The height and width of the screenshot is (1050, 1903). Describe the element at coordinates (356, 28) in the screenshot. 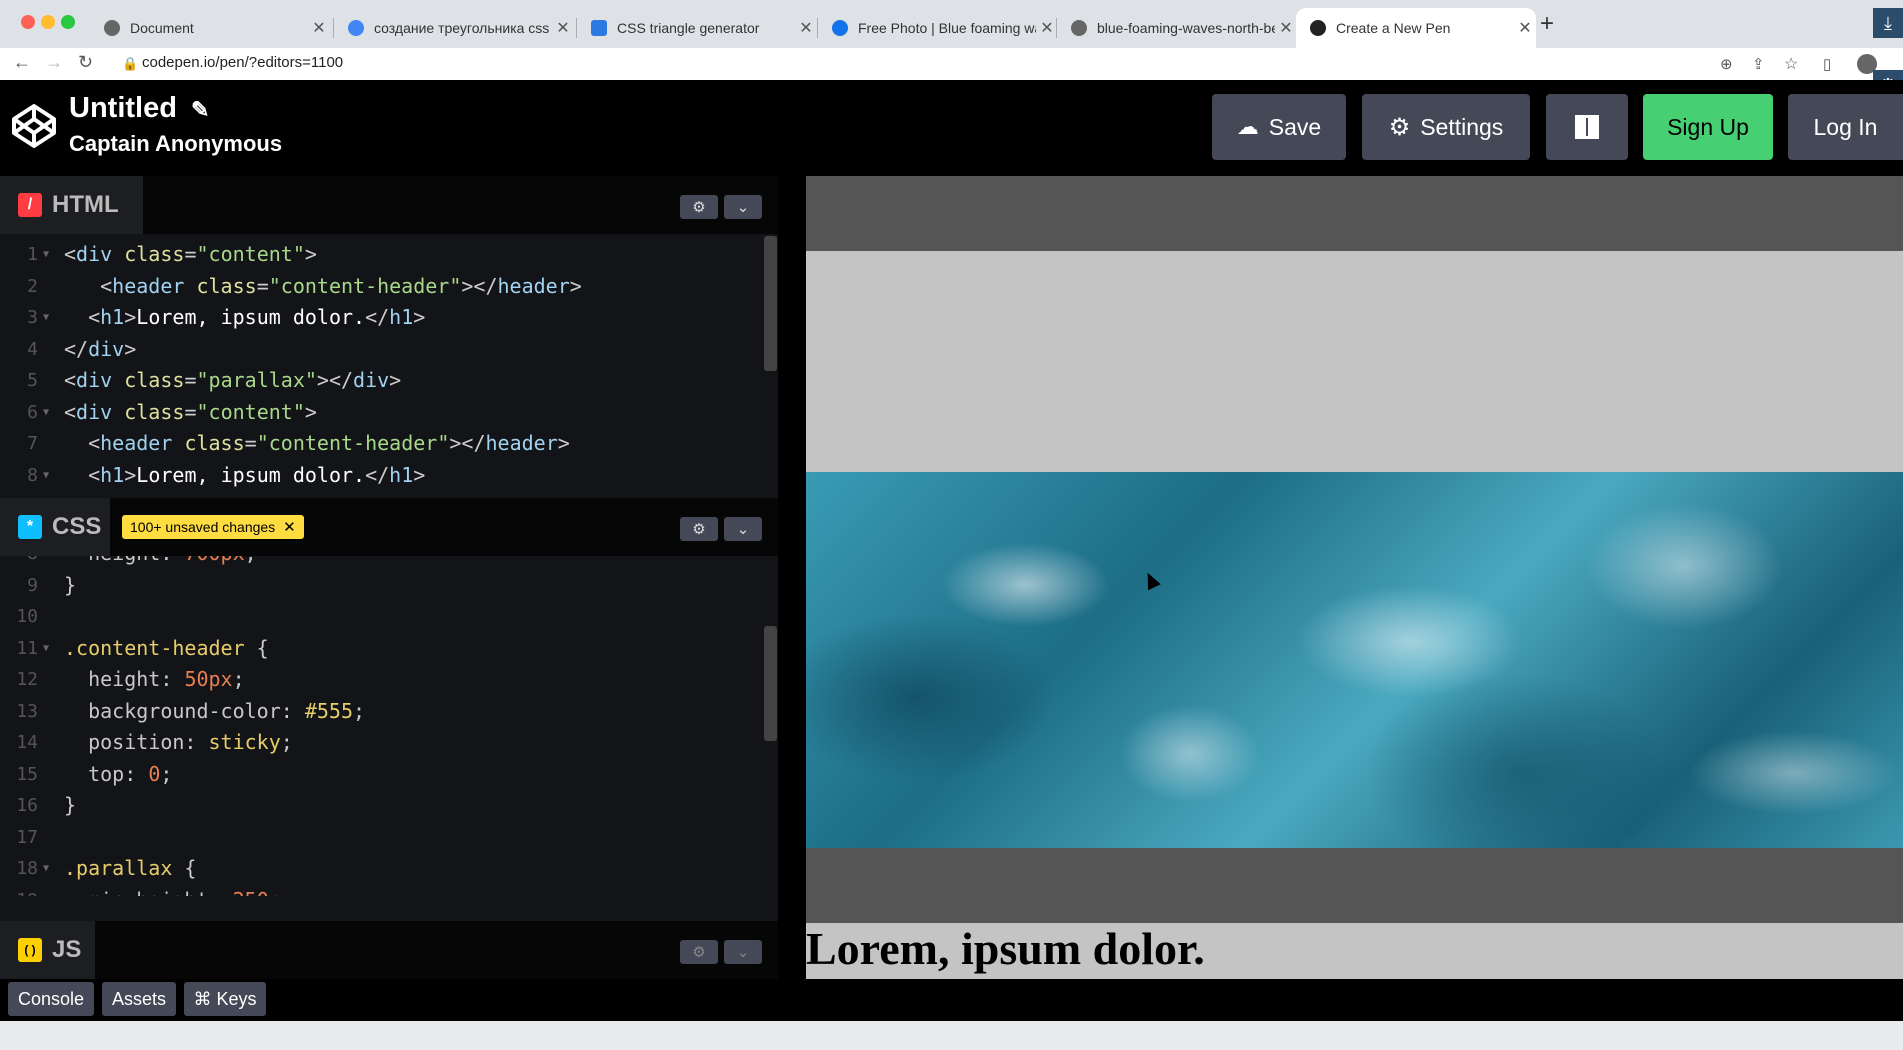

I see `google-icon` at that location.